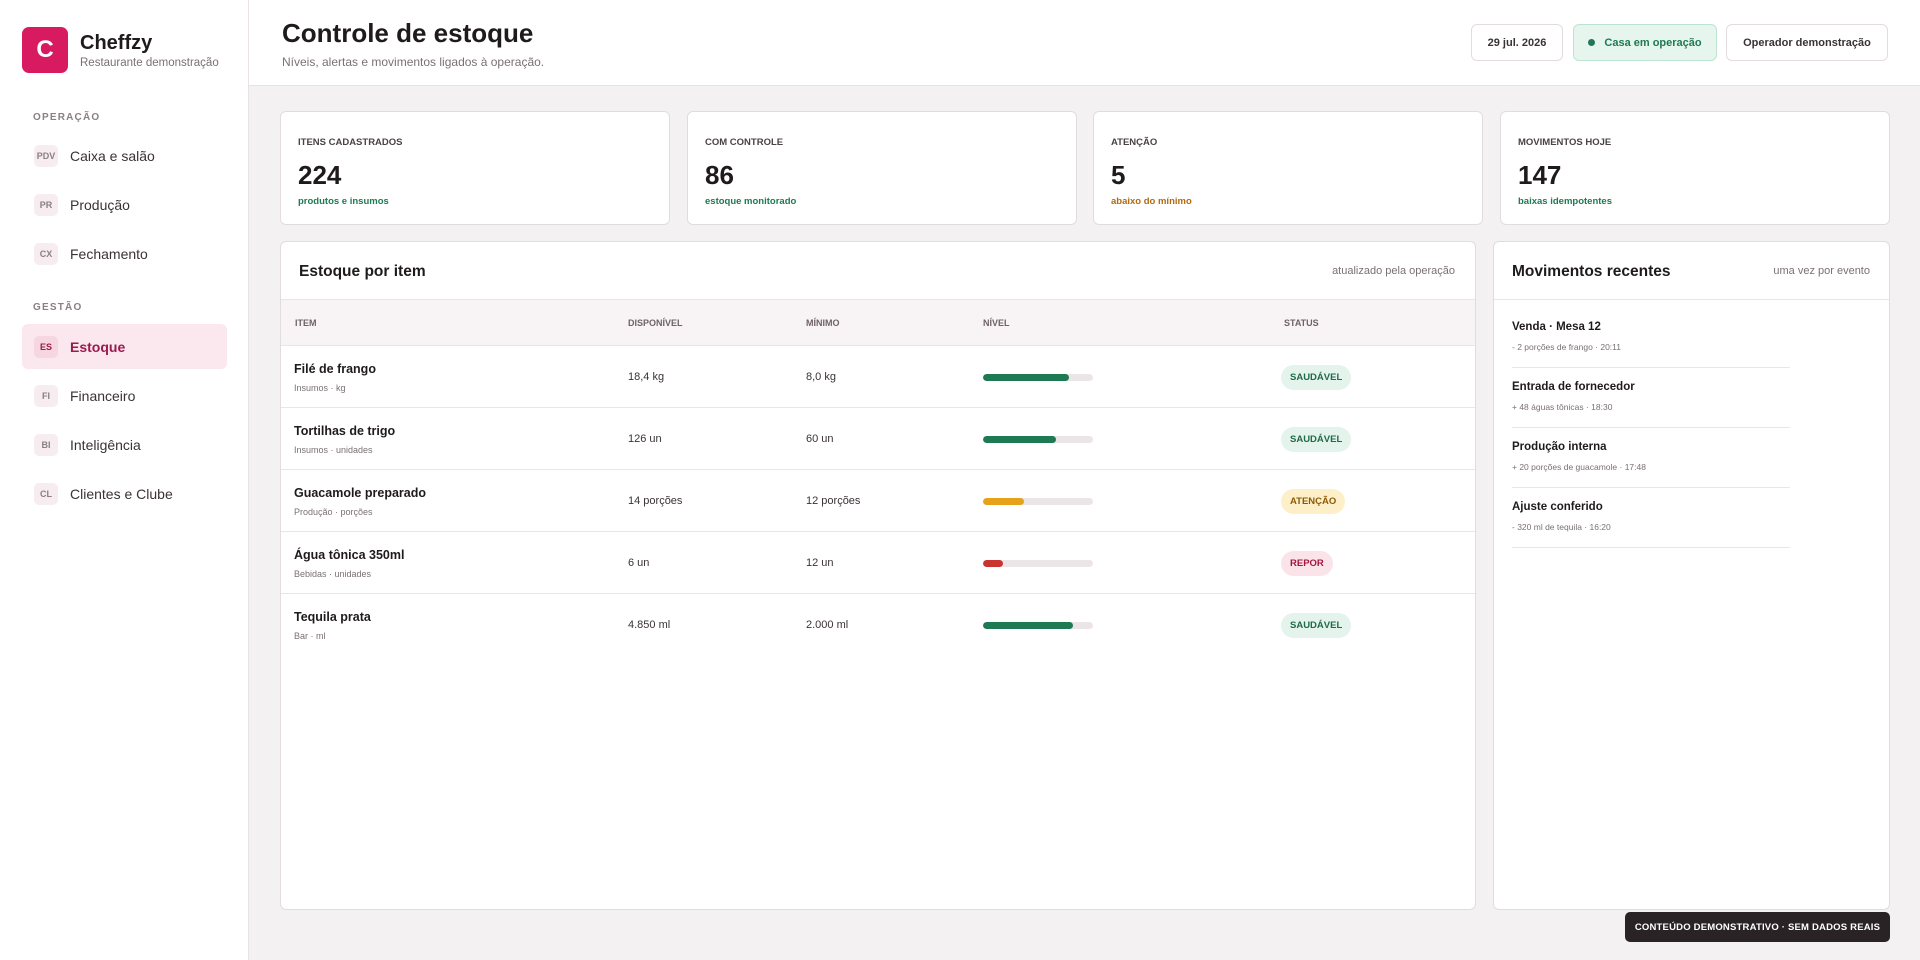 Image resolution: width=1920 pixels, height=960 pixels. I want to click on kpi-note: estoque monitorado, so click(751, 201).